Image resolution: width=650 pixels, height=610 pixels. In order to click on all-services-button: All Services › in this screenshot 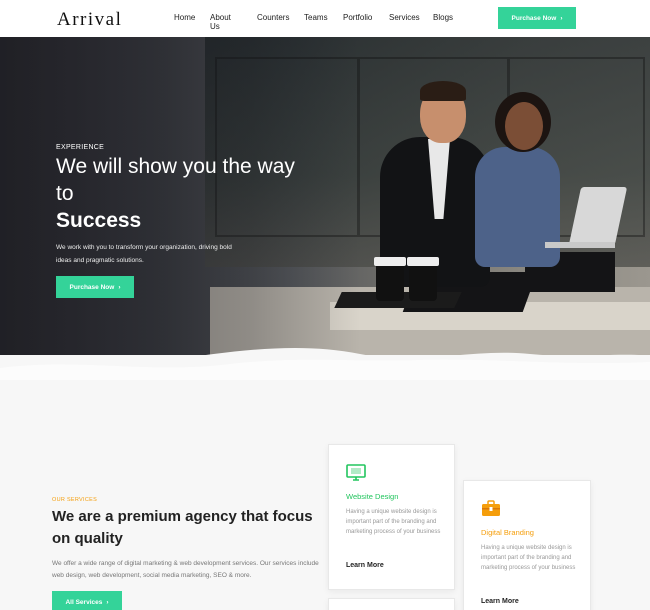, I will do `click(87, 600)`.